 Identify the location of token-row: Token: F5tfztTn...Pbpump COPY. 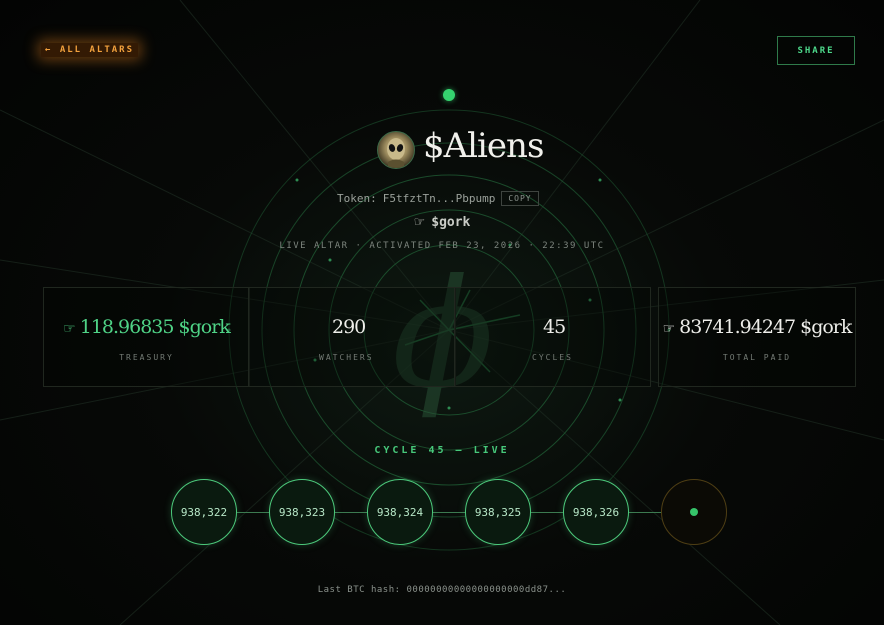
(438, 198).